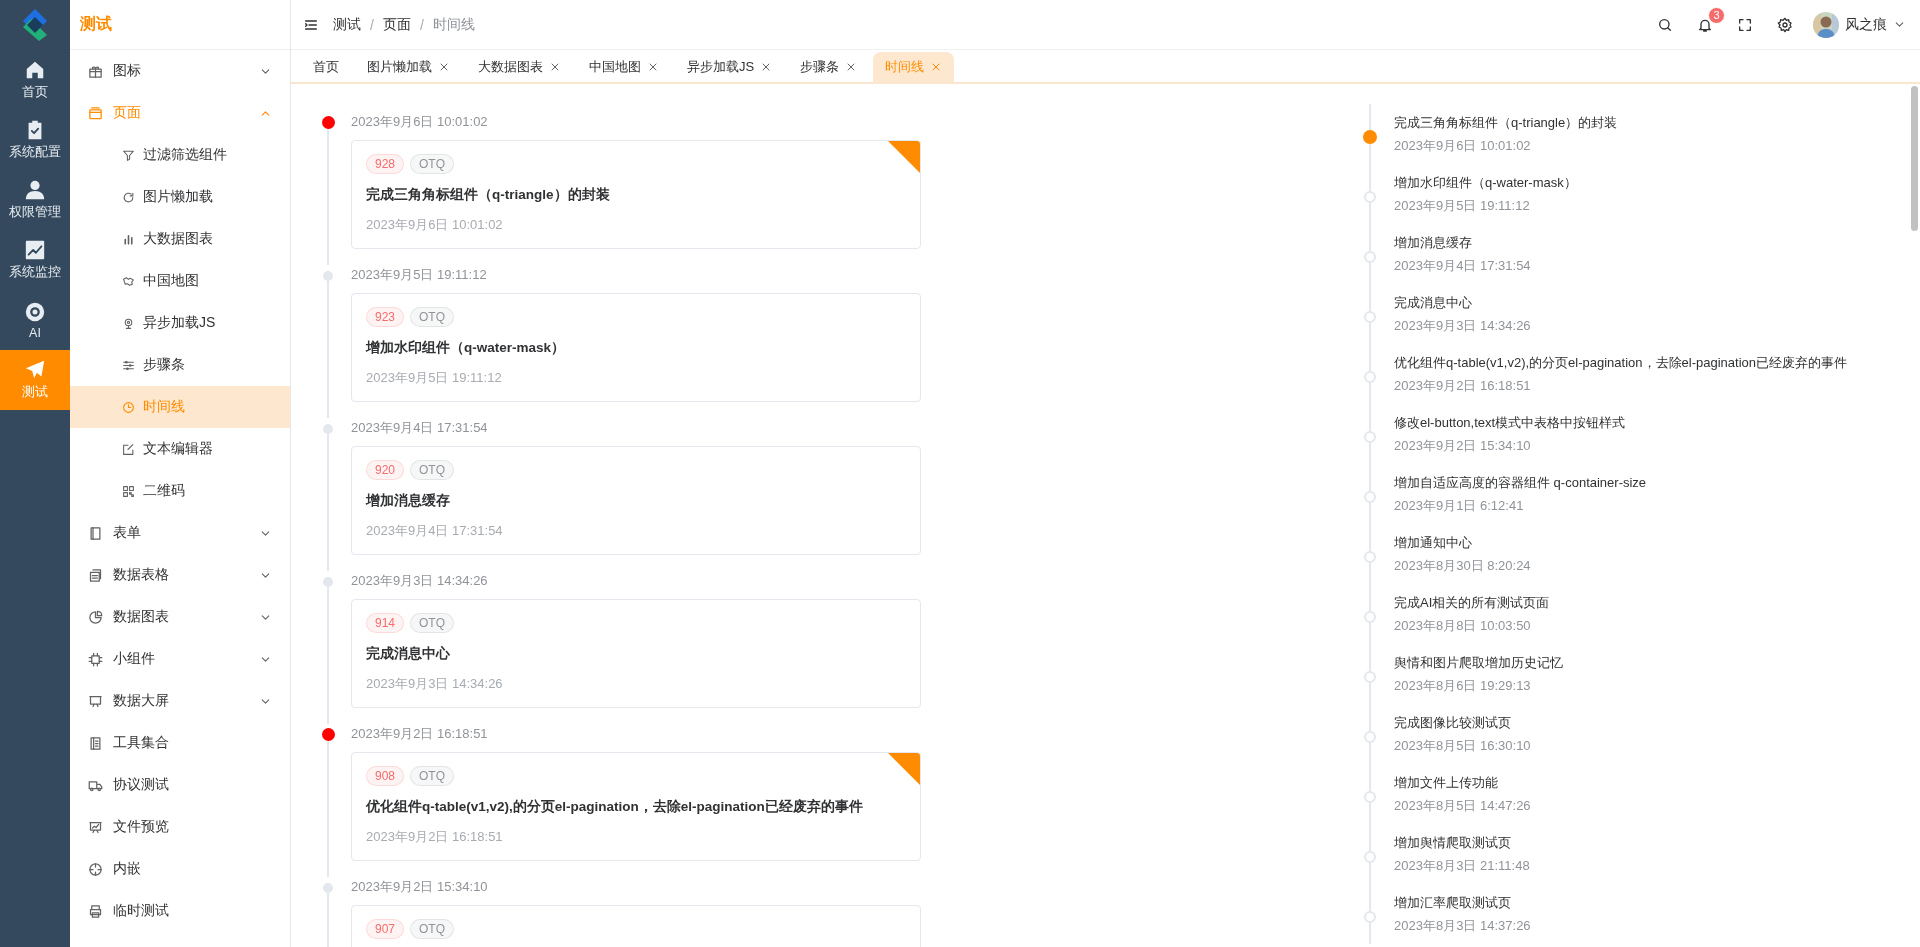  Describe the element at coordinates (624, 67) in the screenshot. I see `page-tab: 中国地图` at that location.